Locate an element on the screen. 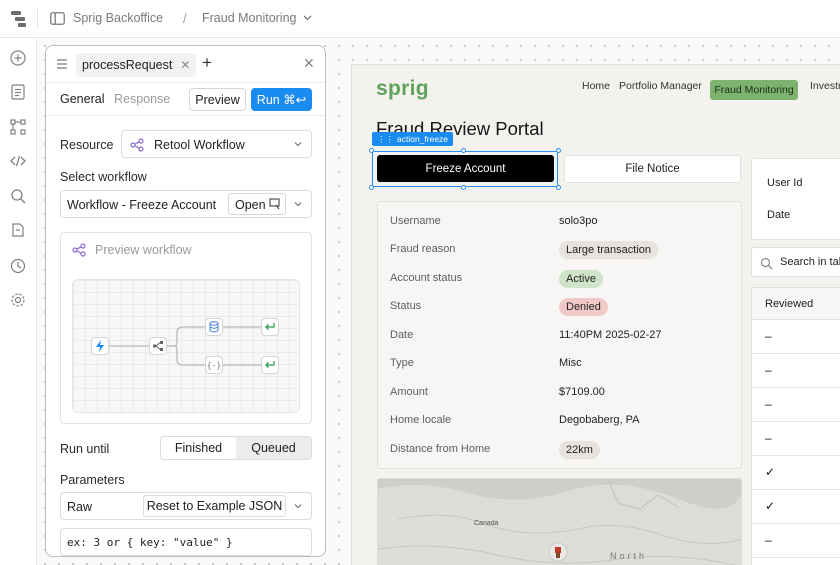 Image resolution: width=840 pixels, height=565 pixels. reviews-table: Reviewed – – – – ✓ ✓ – is located at coordinates (795, 426).